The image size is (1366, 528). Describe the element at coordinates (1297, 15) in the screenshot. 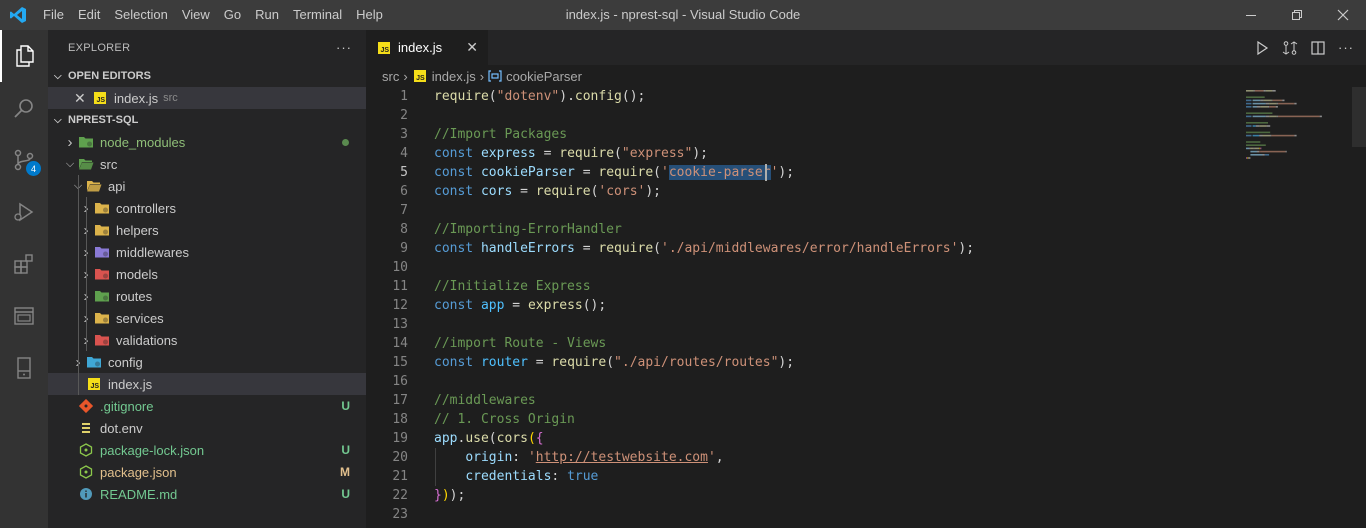

I see `restore-button` at that location.